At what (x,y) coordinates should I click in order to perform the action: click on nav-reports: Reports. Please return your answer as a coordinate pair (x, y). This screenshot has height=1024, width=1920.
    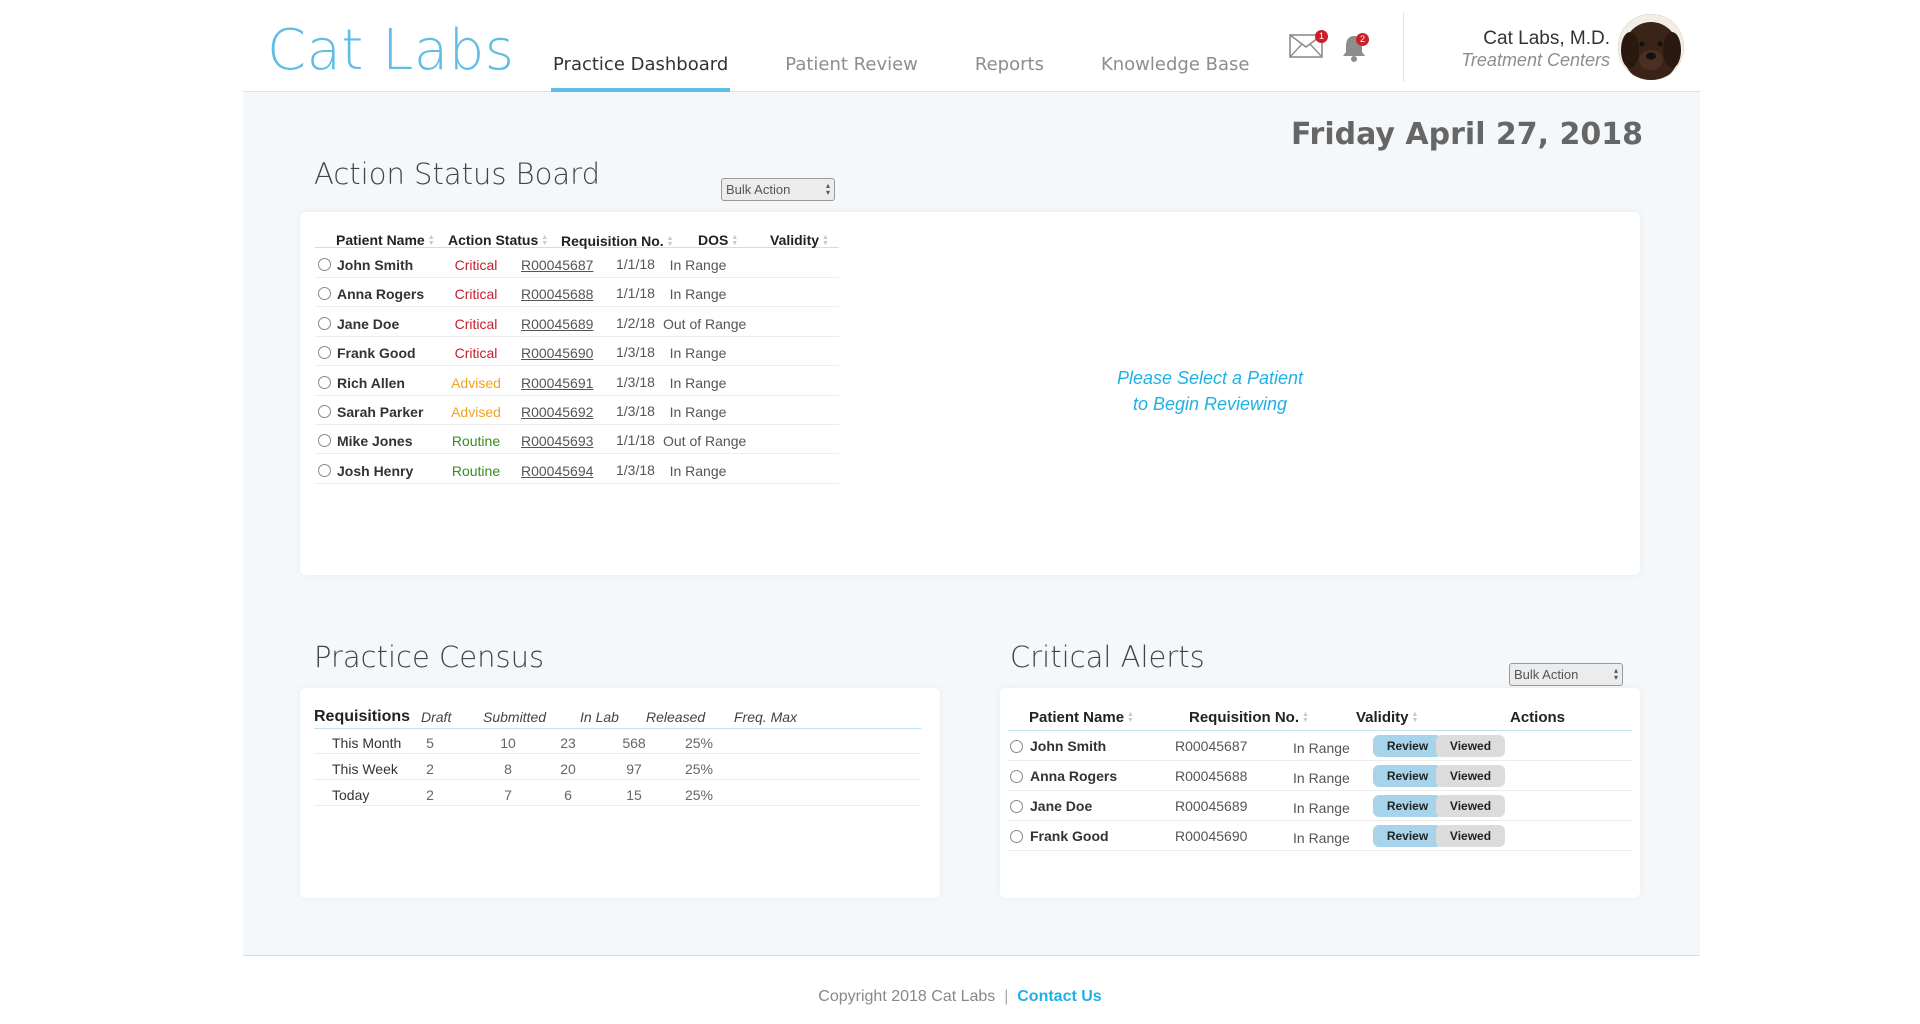
    Looking at the image, I should click on (1009, 73).